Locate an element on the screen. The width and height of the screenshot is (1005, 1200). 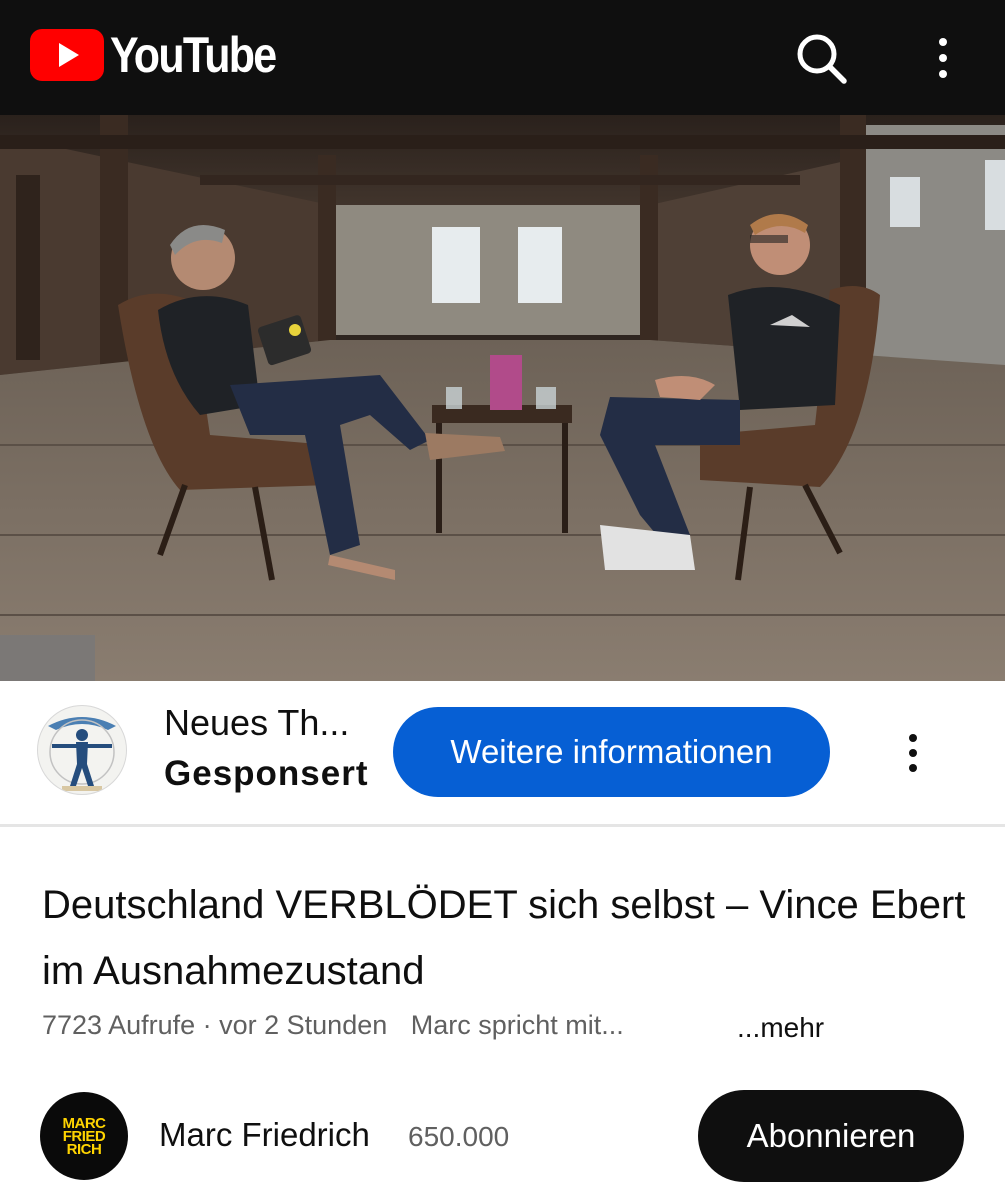
subscribe-button: Abonnieren is located at coordinates (831, 1136).